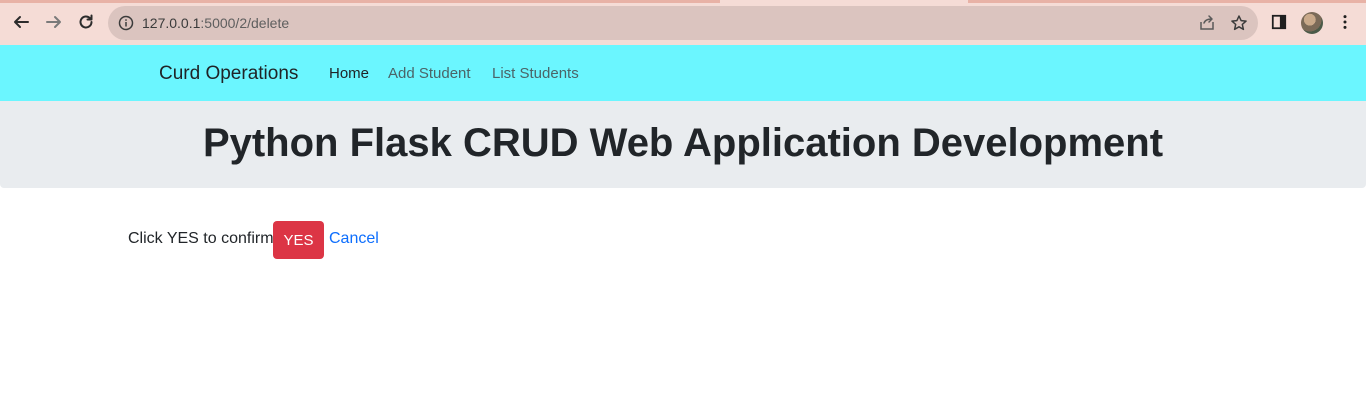 The width and height of the screenshot is (1366, 401). Describe the element at coordinates (171, 23) in the screenshot. I see `url-host: 127.0.0.1` at that location.